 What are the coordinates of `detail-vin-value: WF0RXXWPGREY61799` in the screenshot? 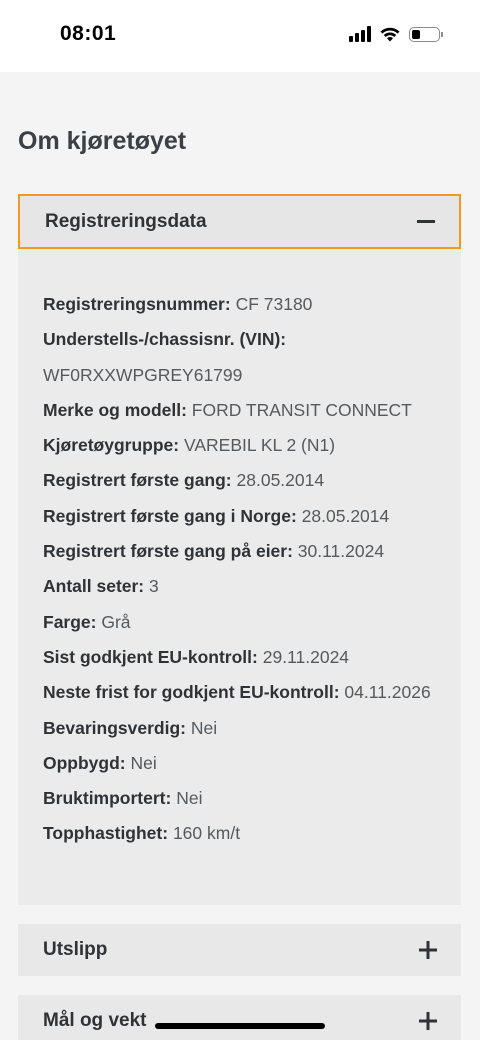 It's located at (143, 374).